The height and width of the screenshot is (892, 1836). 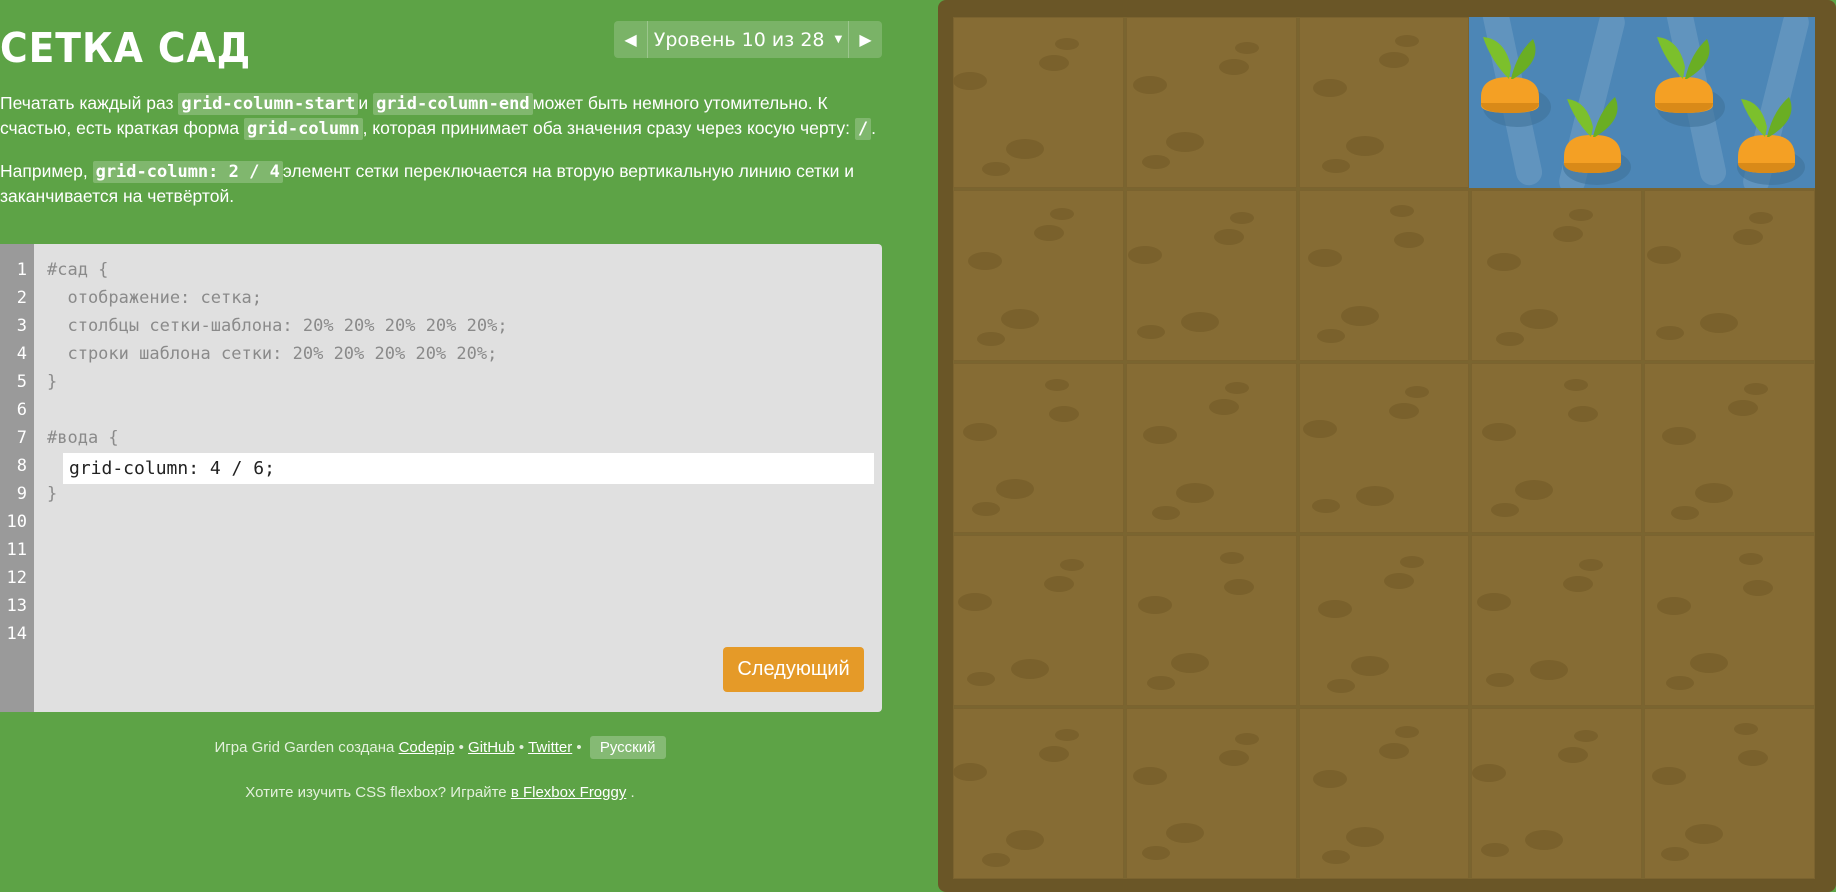 I want to click on line-number: 6, so click(x=21, y=410).